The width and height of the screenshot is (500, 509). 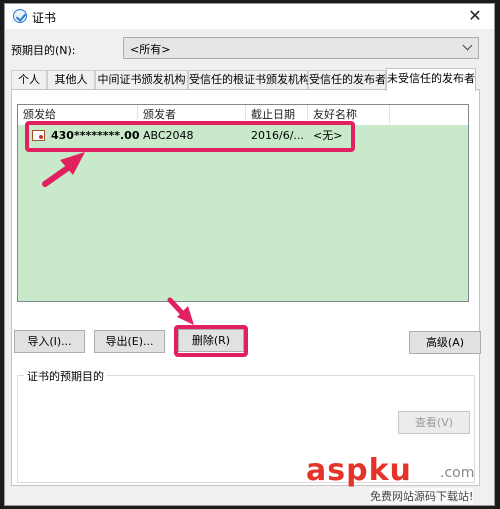 I want to click on view-button: 查看(V), so click(x=434, y=422).